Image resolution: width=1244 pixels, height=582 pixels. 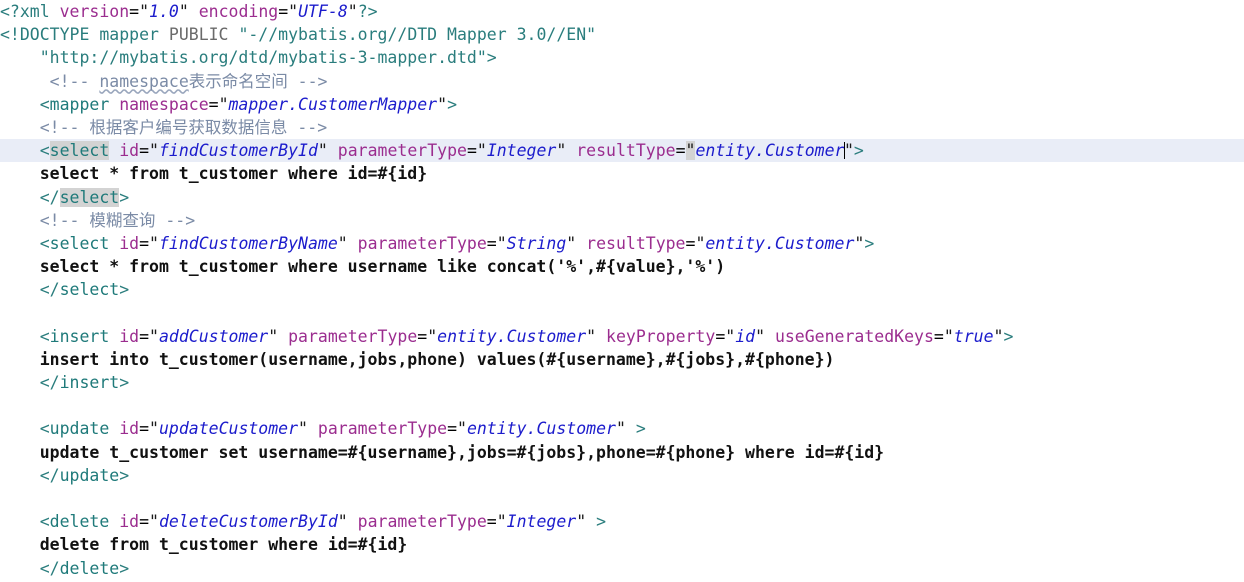 What do you see at coordinates (129, 336) in the screenshot?
I see `attribute-name: id` at bounding box center [129, 336].